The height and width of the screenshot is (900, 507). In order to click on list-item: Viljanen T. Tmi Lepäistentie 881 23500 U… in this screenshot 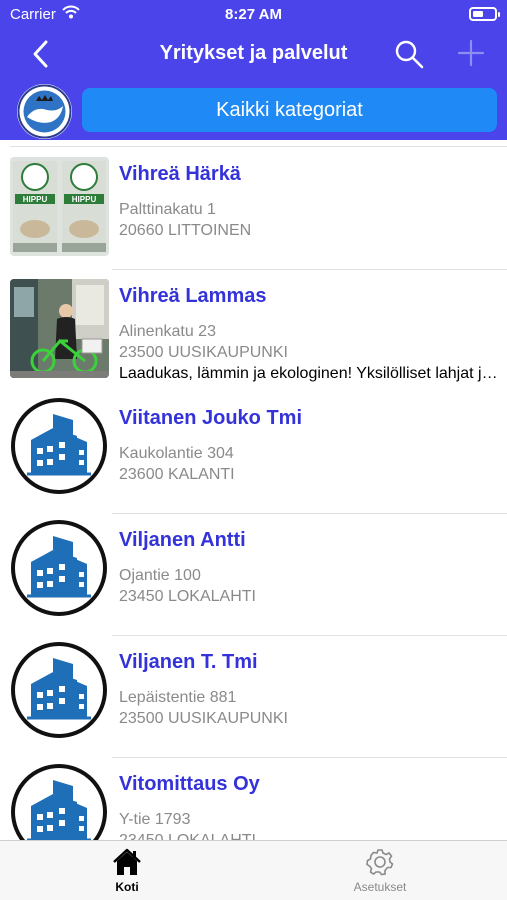, I will do `click(253, 697)`.